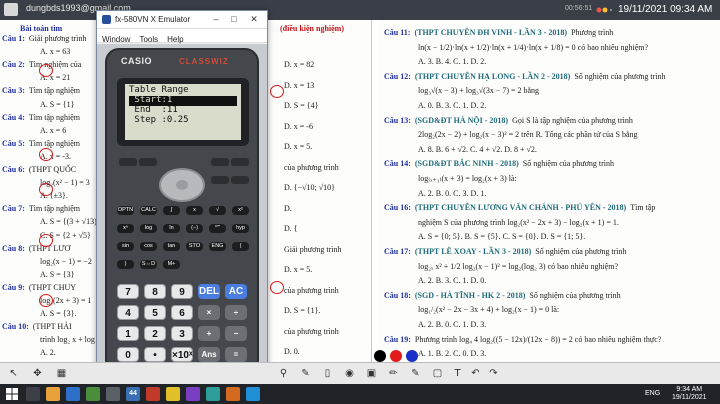 The height and width of the screenshot is (404, 720). Describe the element at coordinates (155, 312) in the screenshot. I see `calc-key: 5` at that location.